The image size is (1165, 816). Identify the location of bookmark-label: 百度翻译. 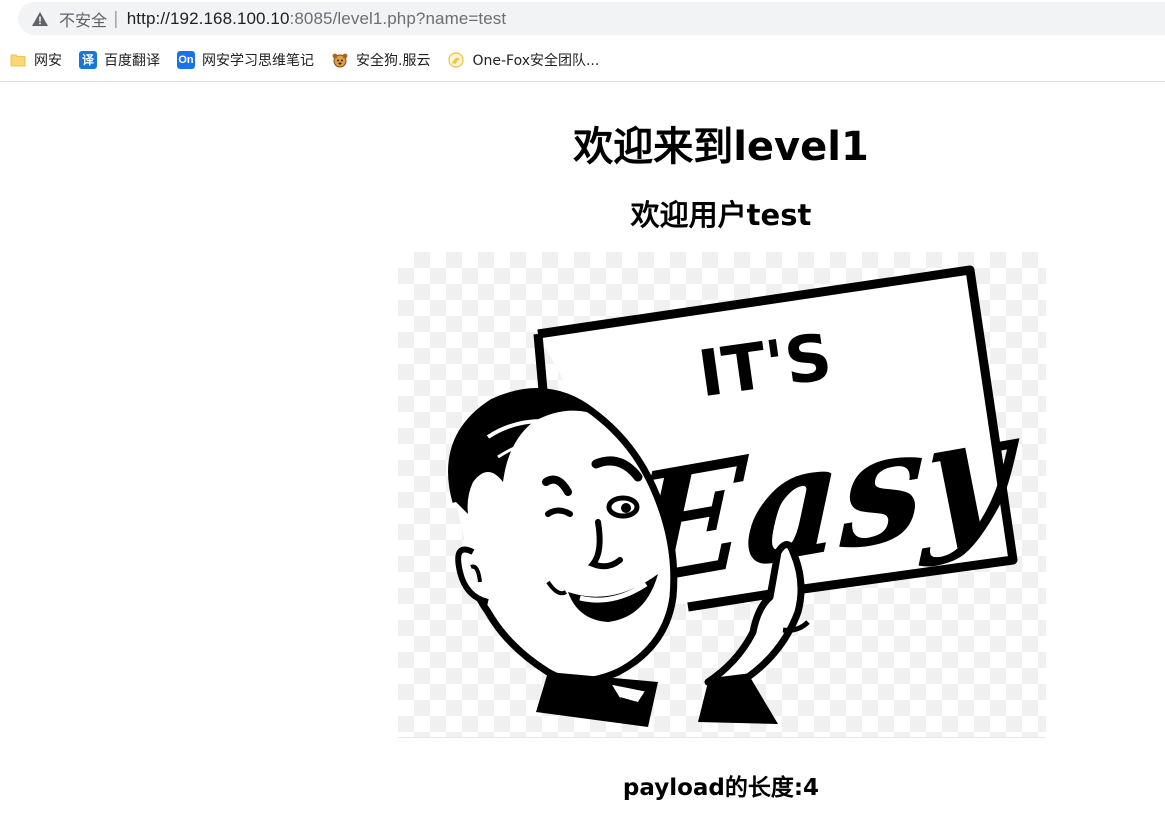
(132, 61).